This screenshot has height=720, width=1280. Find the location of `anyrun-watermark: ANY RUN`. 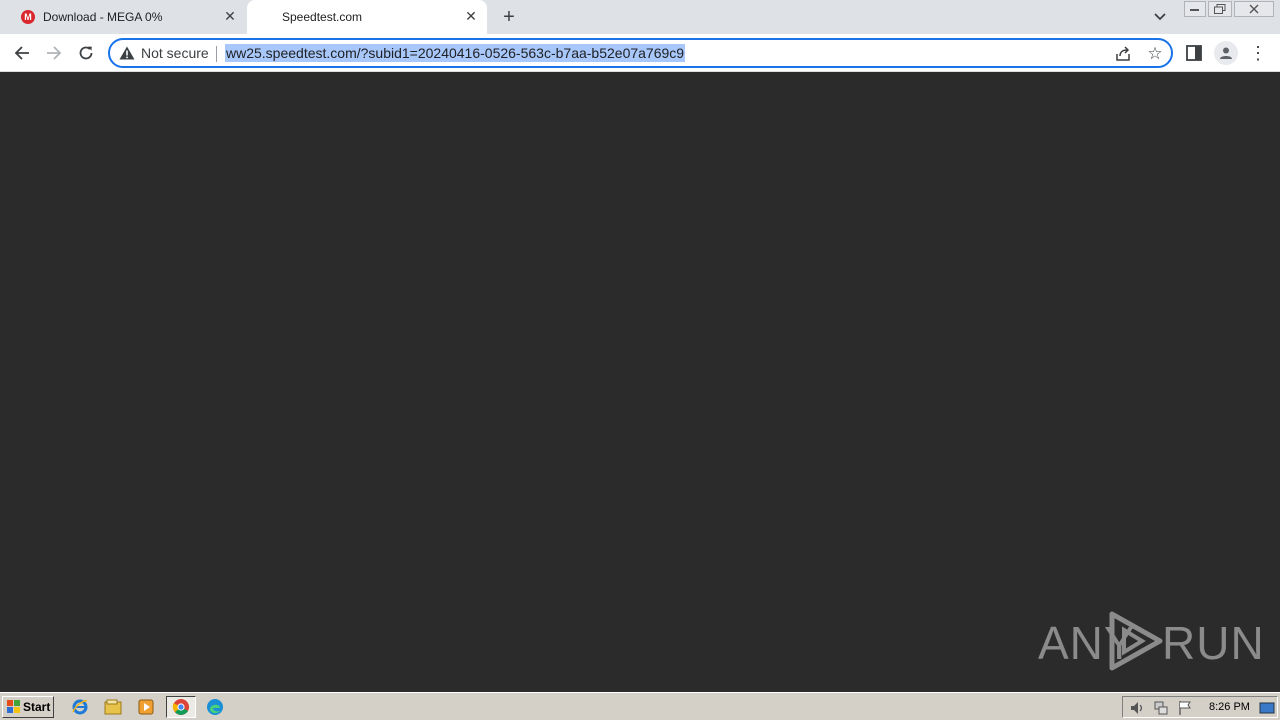

anyrun-watermark: ANY RUN is located at coordinates (1151, 640).